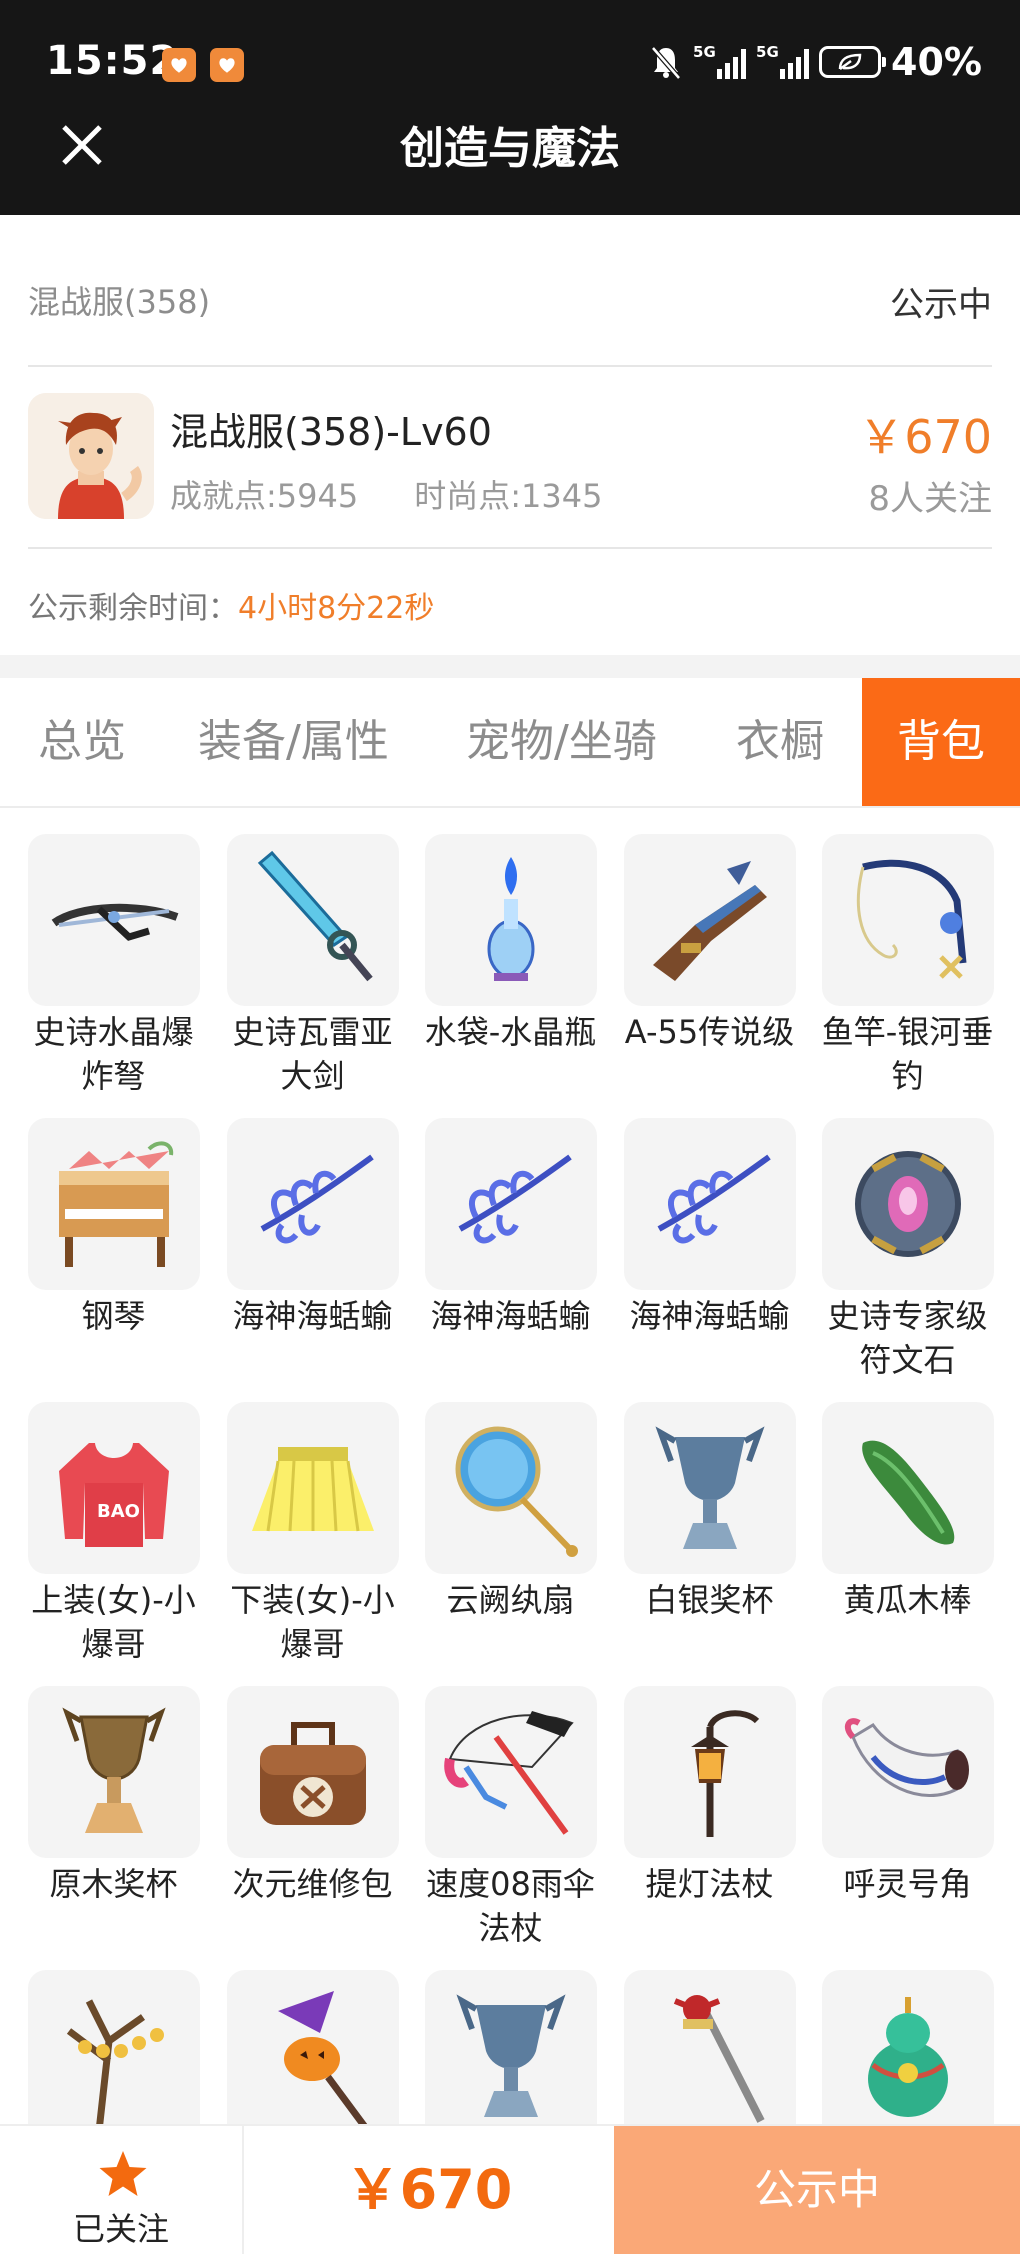 This screenshot has height=2254, width=1020. Describe the element at coordinates (510, 1600) in the screenshot. I see `item-name: 云阙纨扇` at that location.